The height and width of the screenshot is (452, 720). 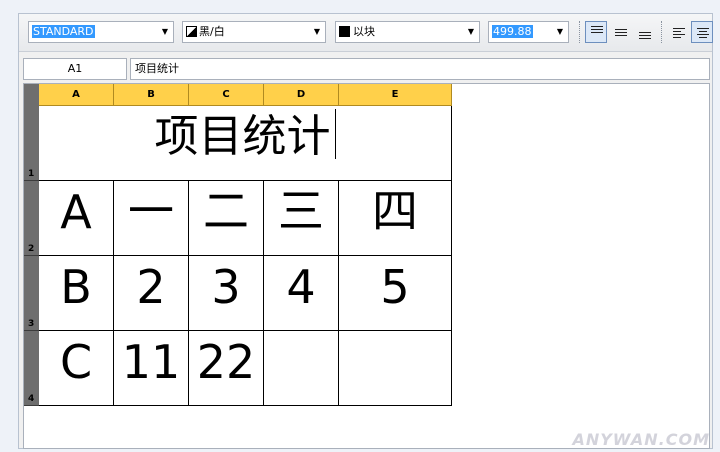 I want to click on linetype-value: 以块, so click(x=364, y=31).